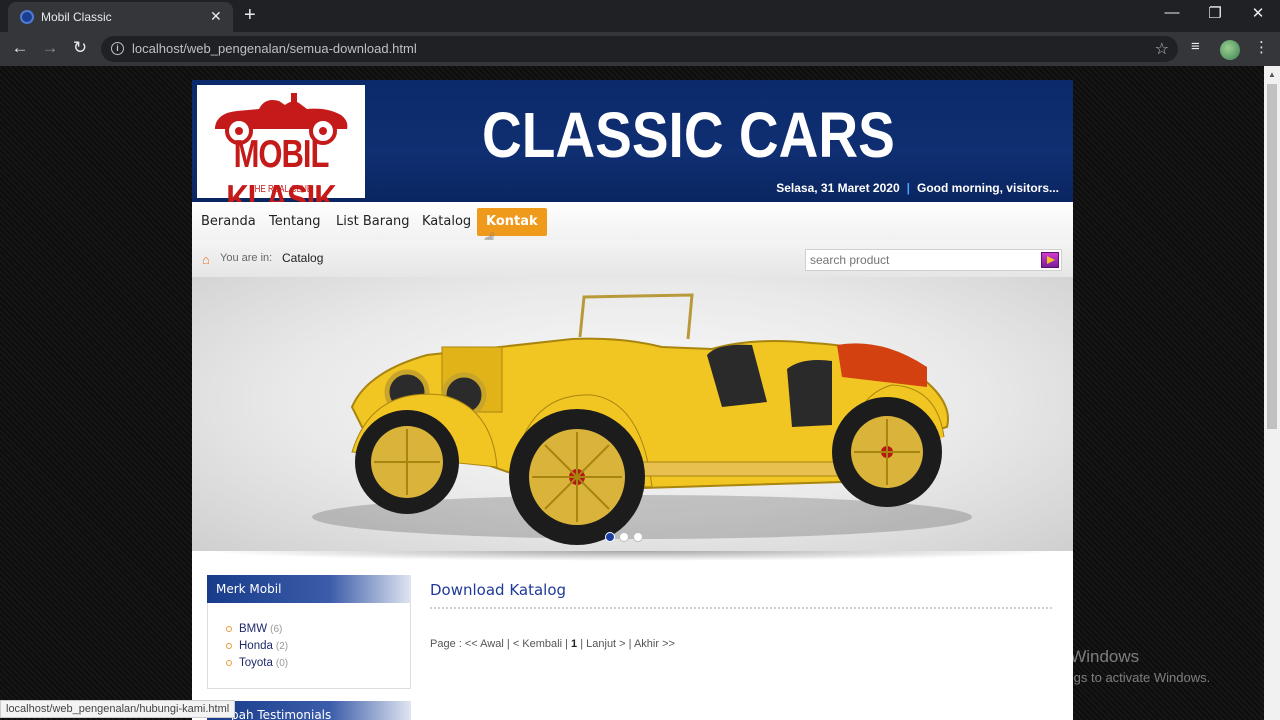 The image size is (1280, 720). I want to click on activation-watermark-text: Go to Settings to activate Windows., so click(1108, 677).